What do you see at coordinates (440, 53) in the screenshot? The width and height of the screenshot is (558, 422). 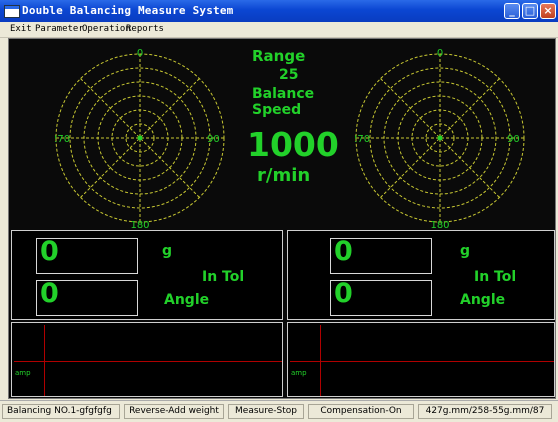 I see `right-dial-label-0: 0` at bounding box center [440, 53].